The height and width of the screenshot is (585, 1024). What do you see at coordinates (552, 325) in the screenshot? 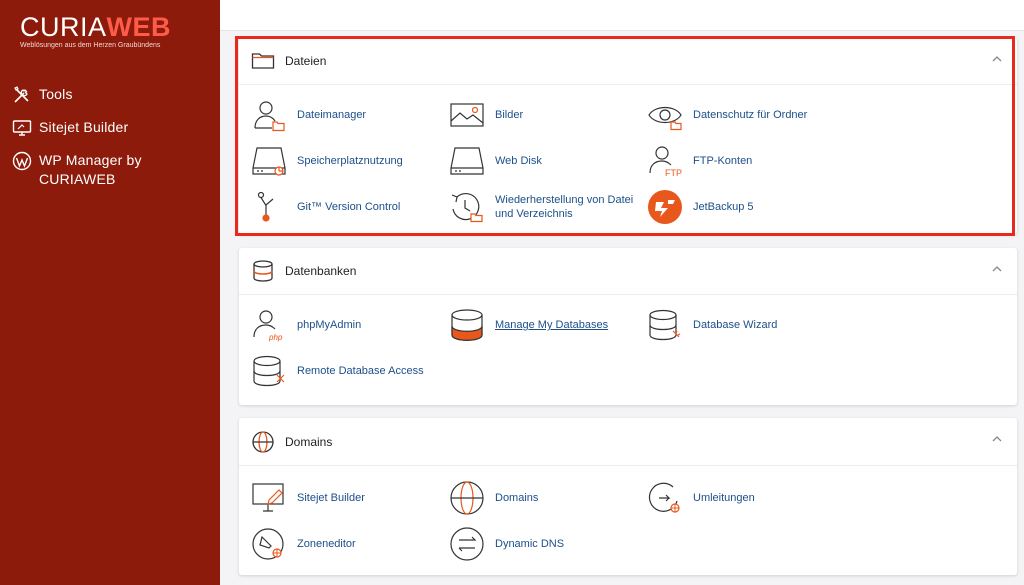
I see `item-label: Manage My Databases` at bounding box center [552, 325].